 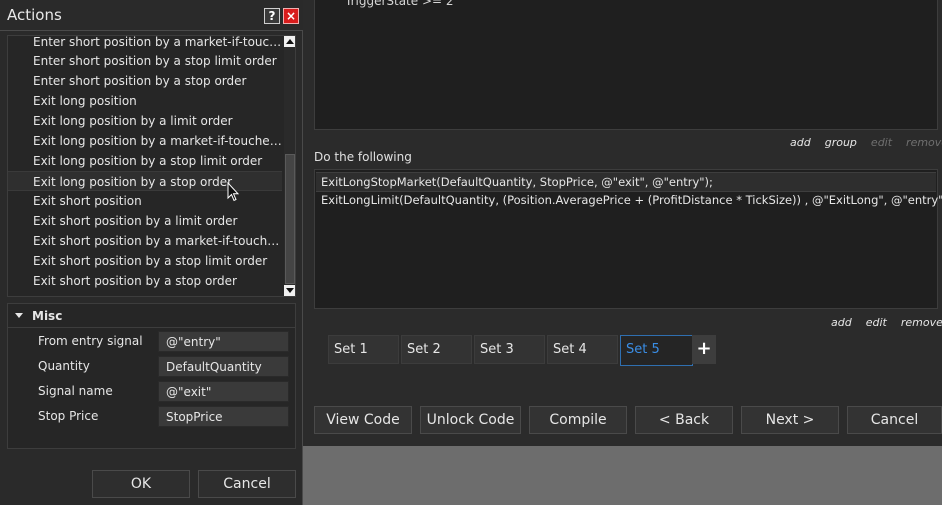 What do you see at coordinates (151, 316) in the screenshot?
I see `misc-category-header: Misc` at bounding box center [151, 316].